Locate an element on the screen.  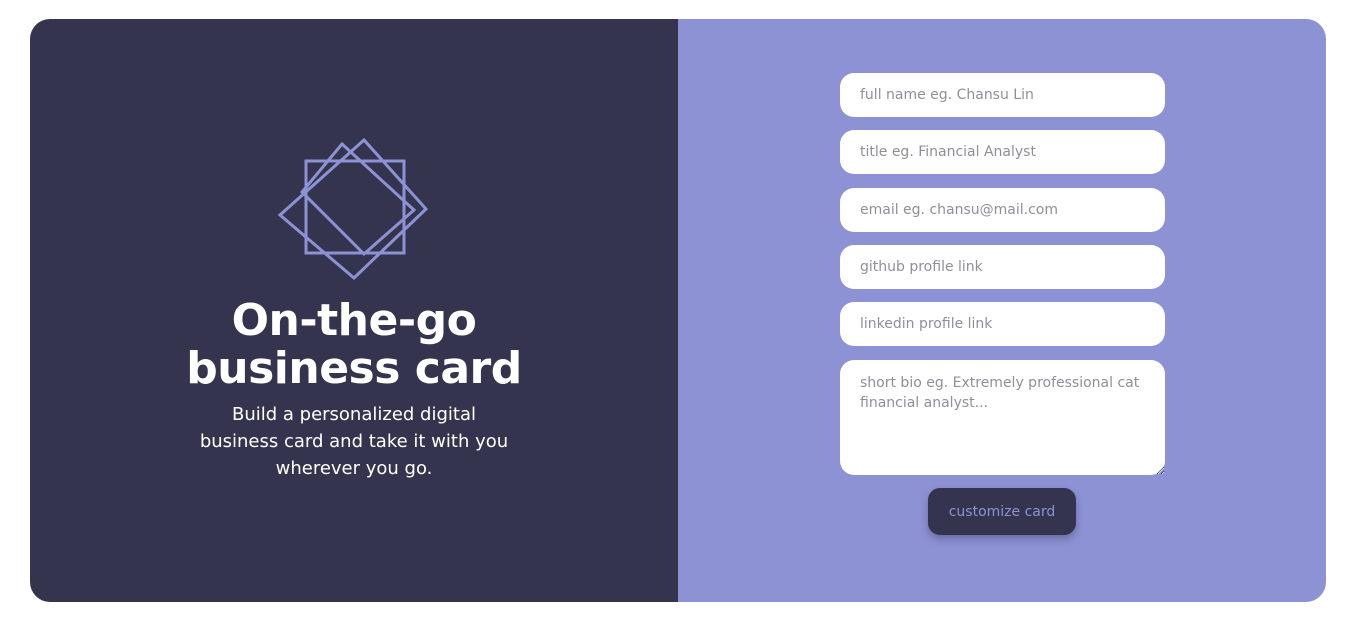
title-input is located at coordinates (1002, 152).